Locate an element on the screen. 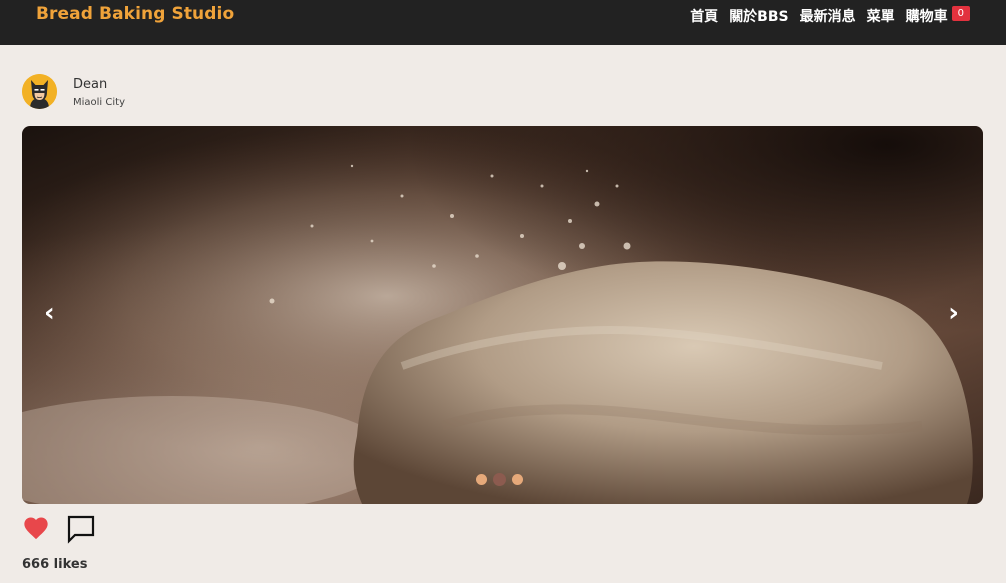 This screenshot has width=1006, height=583. carousel-indicators is located at coordinates (499, 479).